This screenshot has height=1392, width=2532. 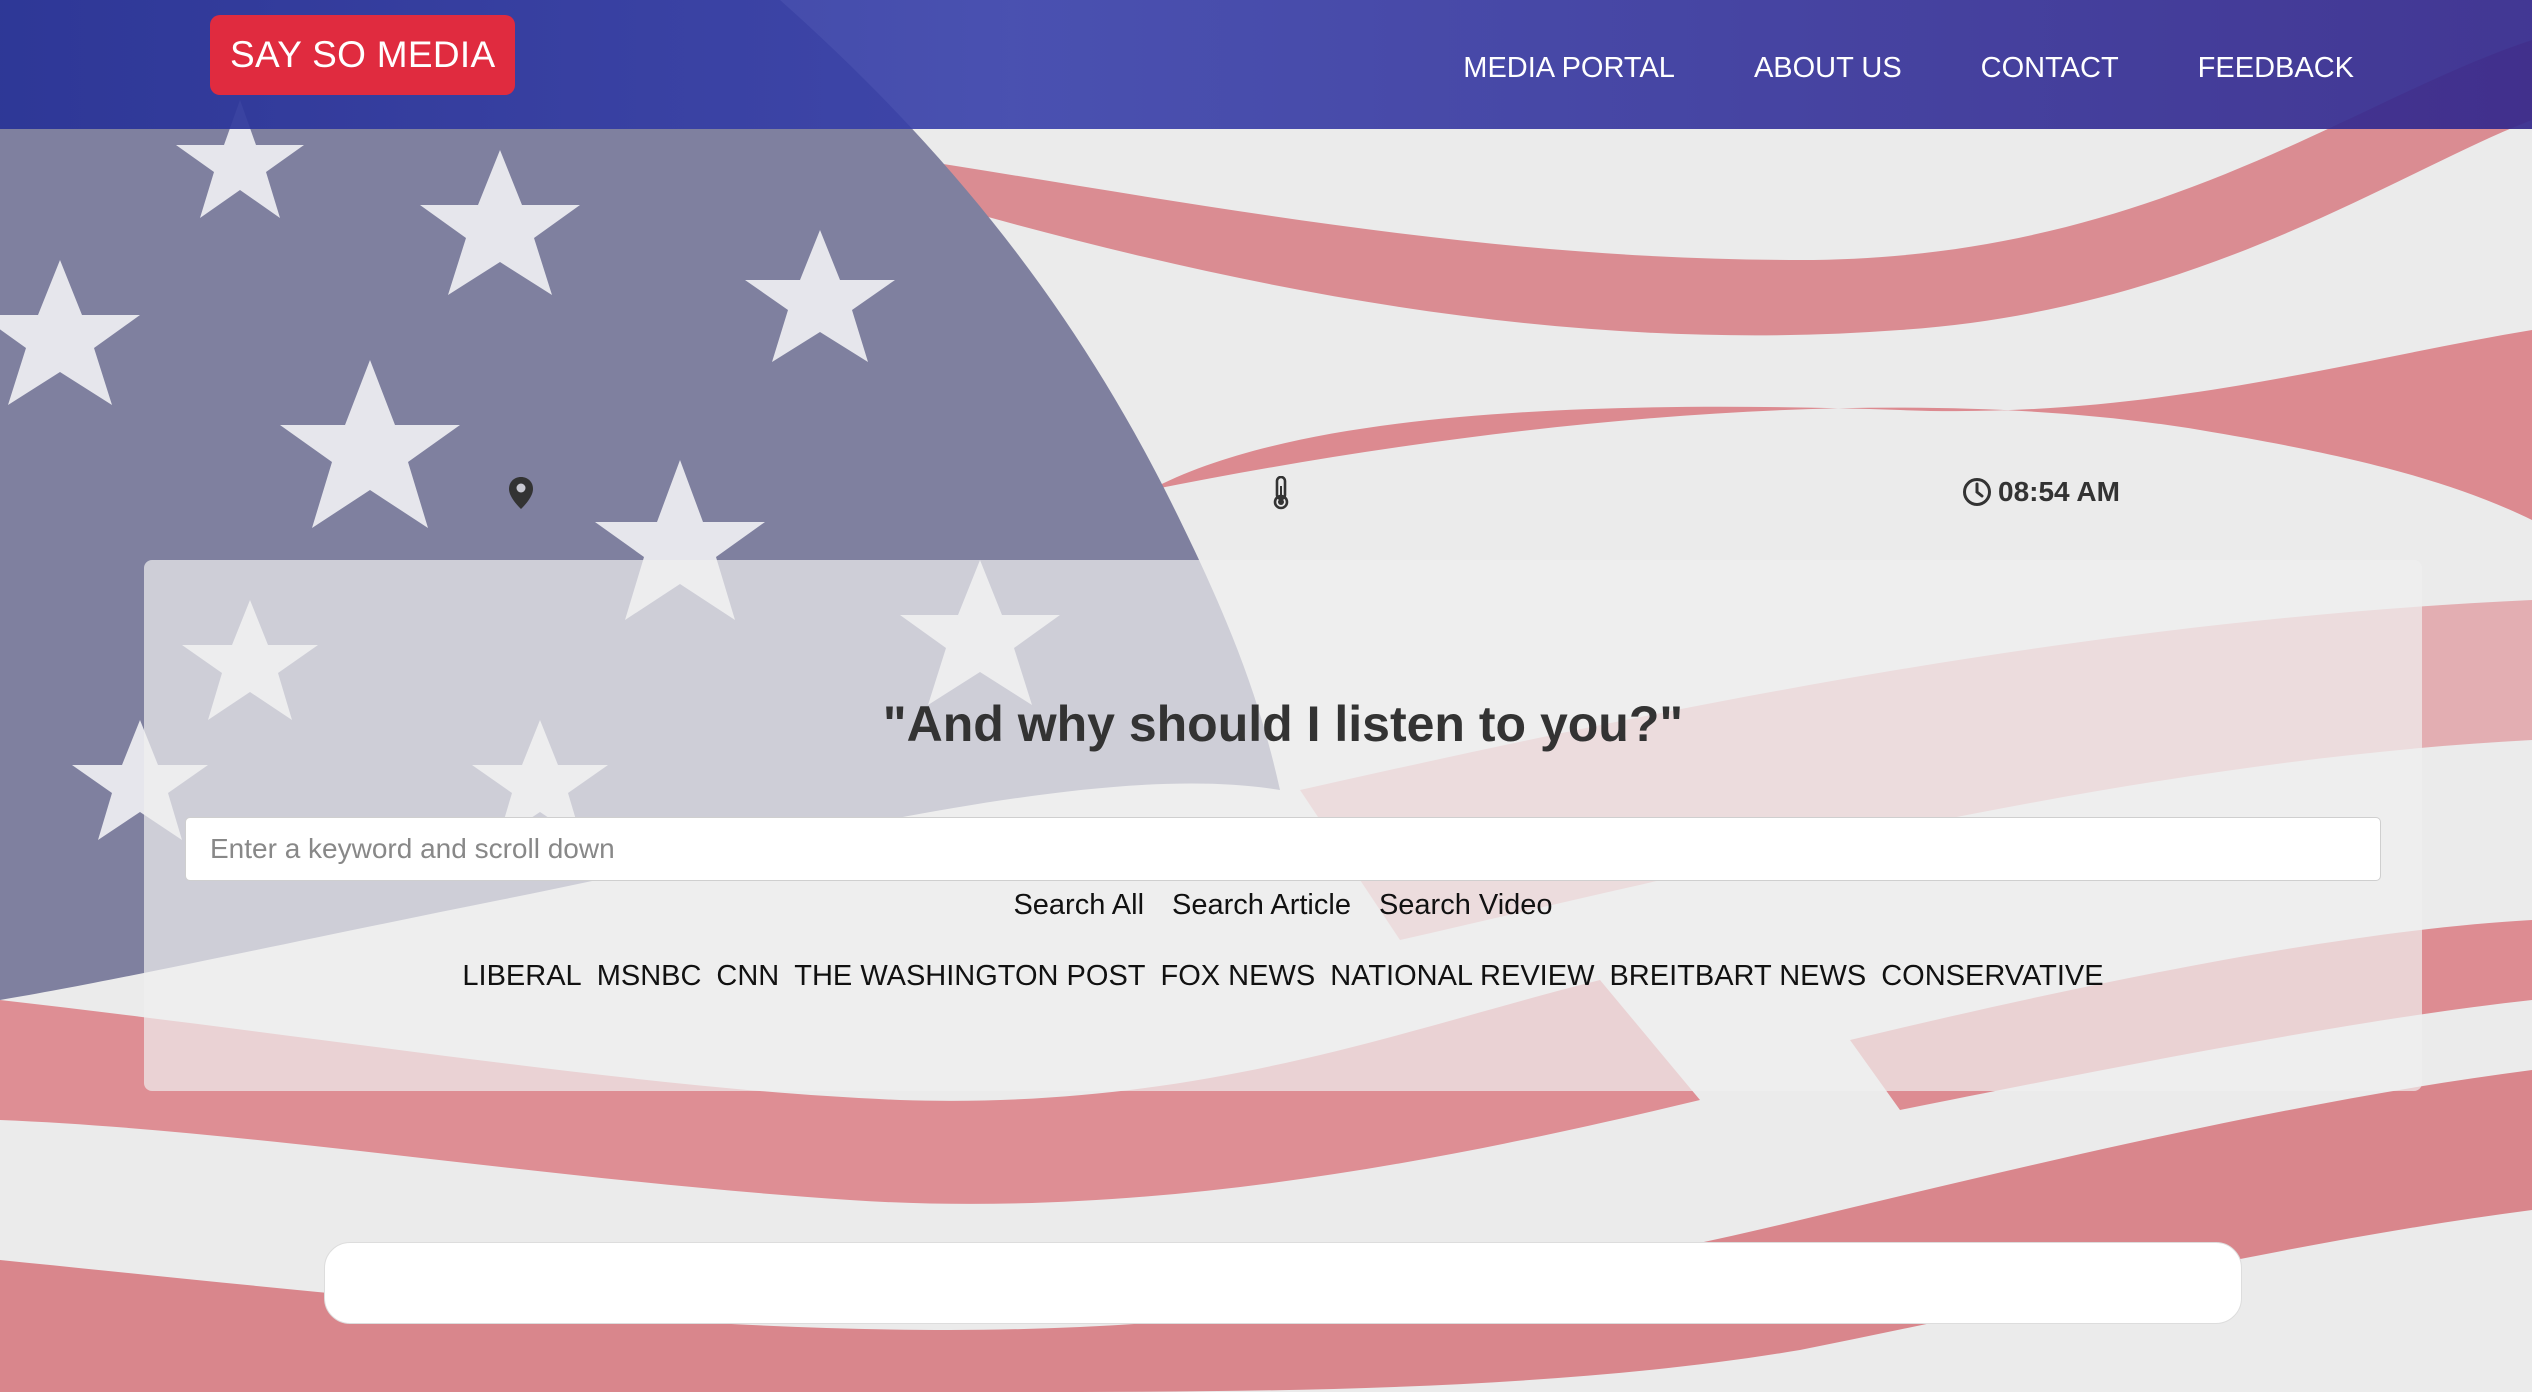 I want to click on time-info: 08:54 AM, so click(x=2041, y=492).